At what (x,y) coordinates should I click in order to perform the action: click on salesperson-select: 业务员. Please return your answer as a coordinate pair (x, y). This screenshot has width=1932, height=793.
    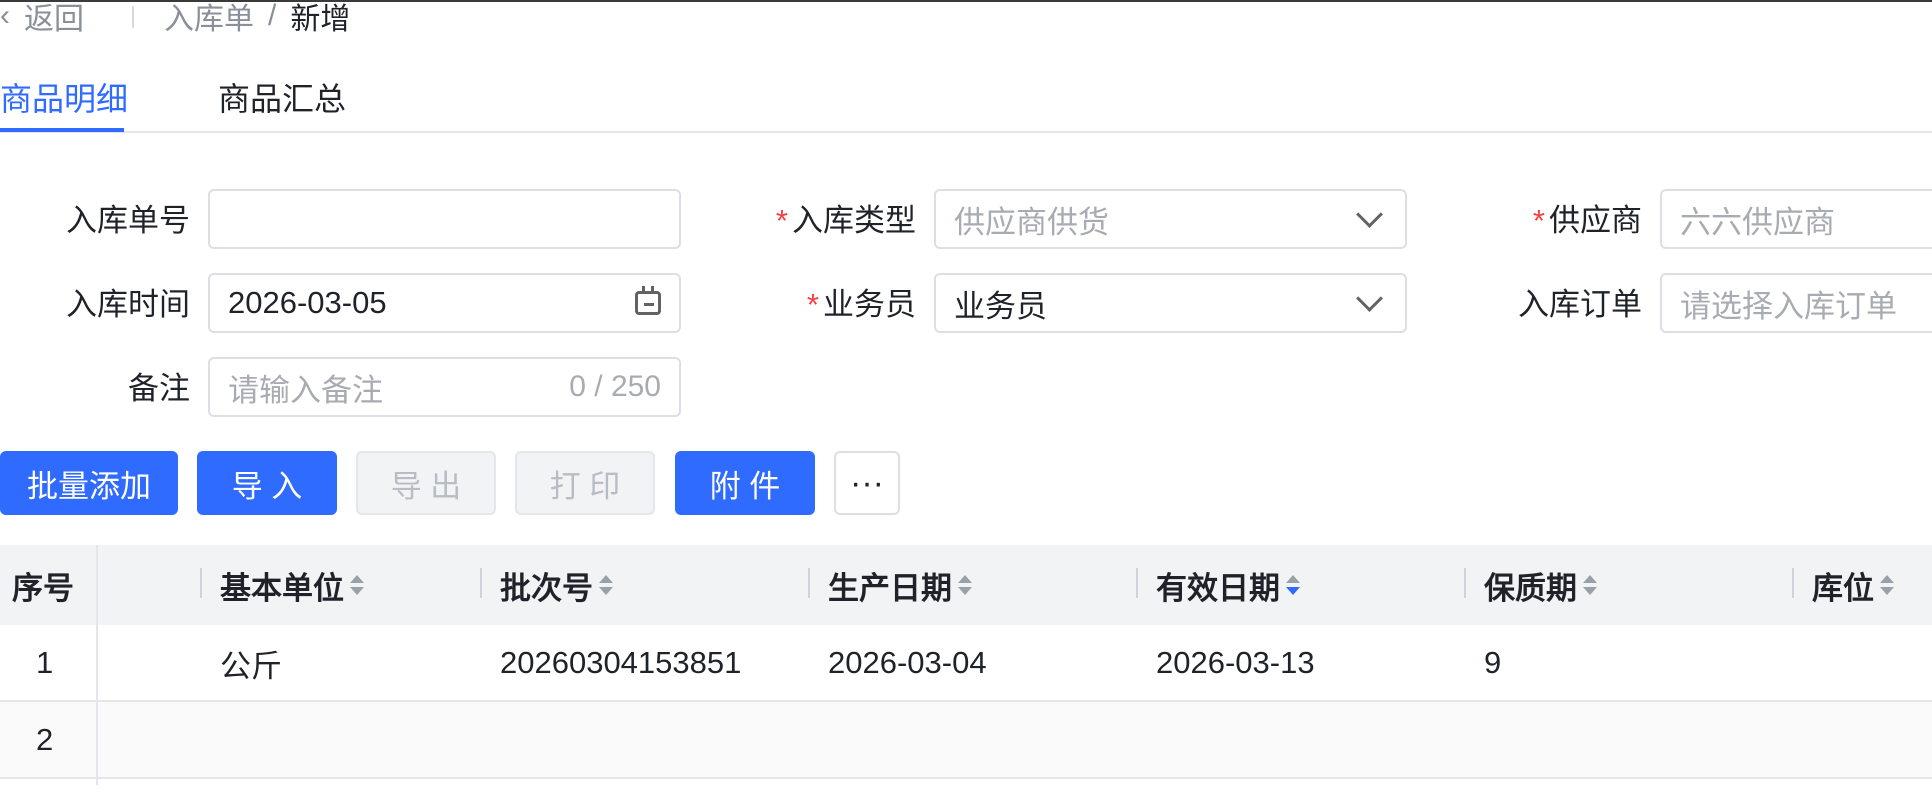
    Looking at the image, I should click on (1170, 303).